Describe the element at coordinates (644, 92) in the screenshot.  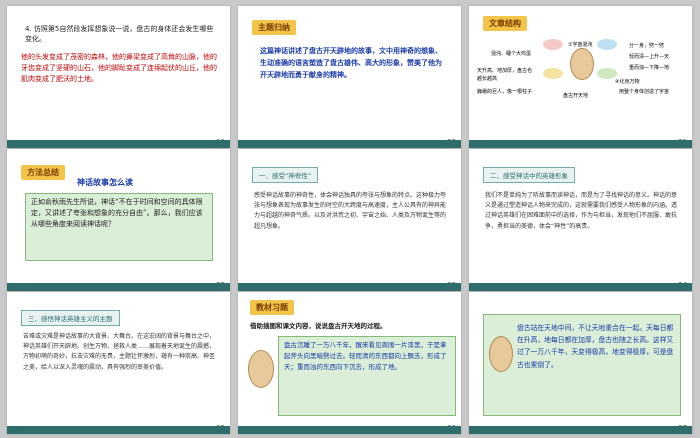
I see `right-detail: 用整个身体创造了宇宙` at that location.